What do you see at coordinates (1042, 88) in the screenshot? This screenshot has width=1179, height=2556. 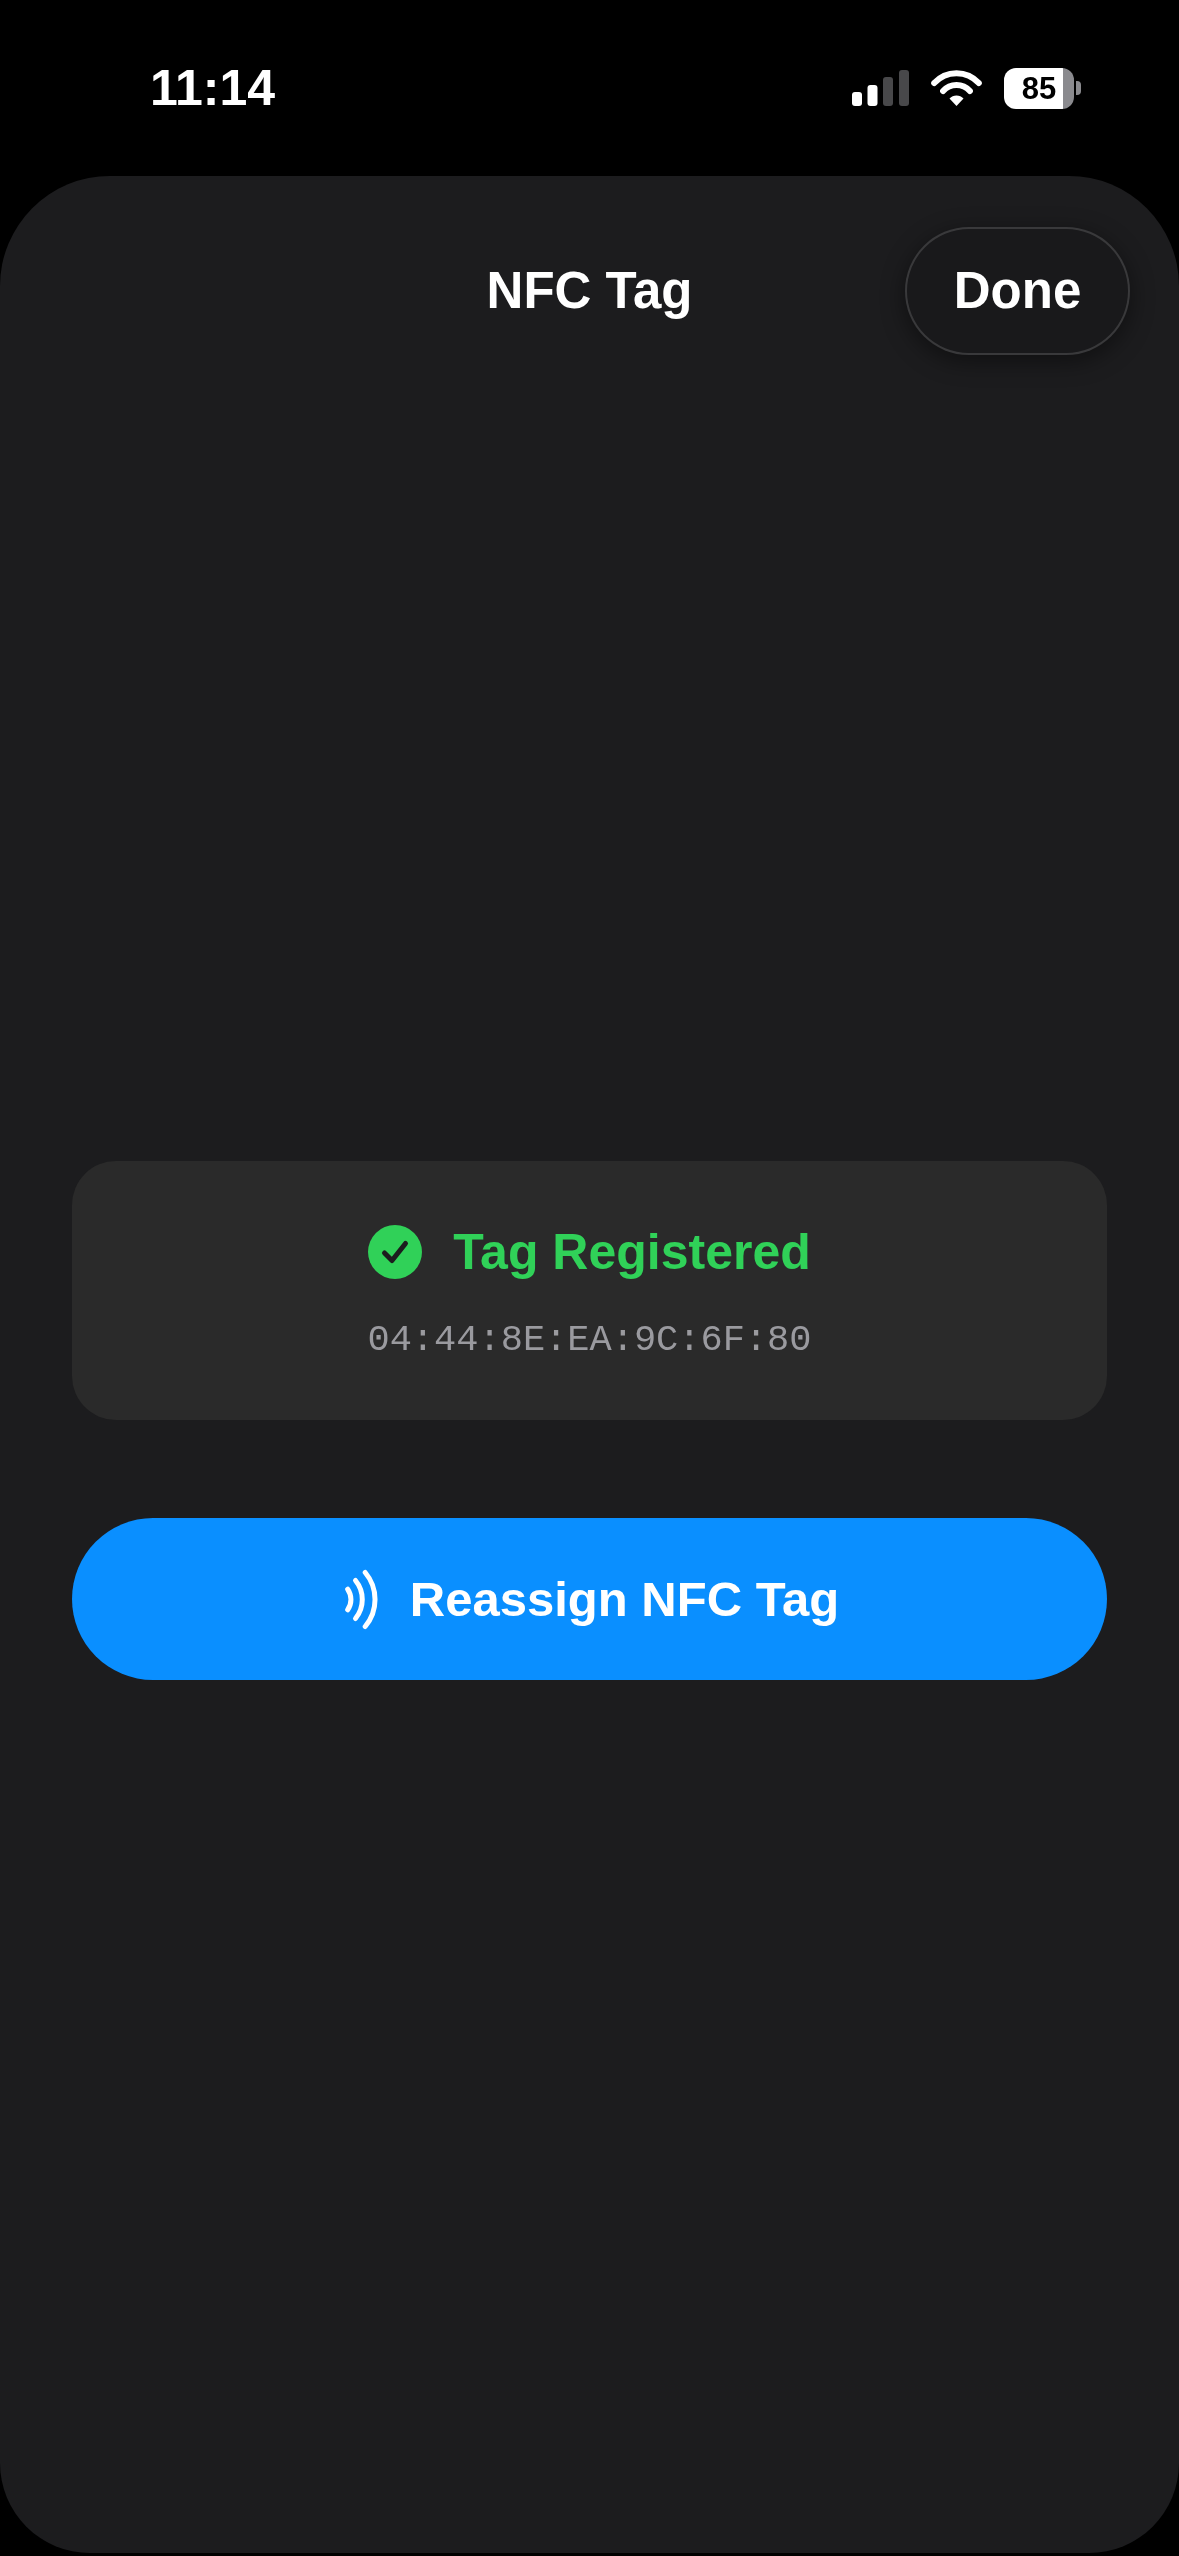 I see `battery-indicator: 85` at bounding box center [1042, 88].